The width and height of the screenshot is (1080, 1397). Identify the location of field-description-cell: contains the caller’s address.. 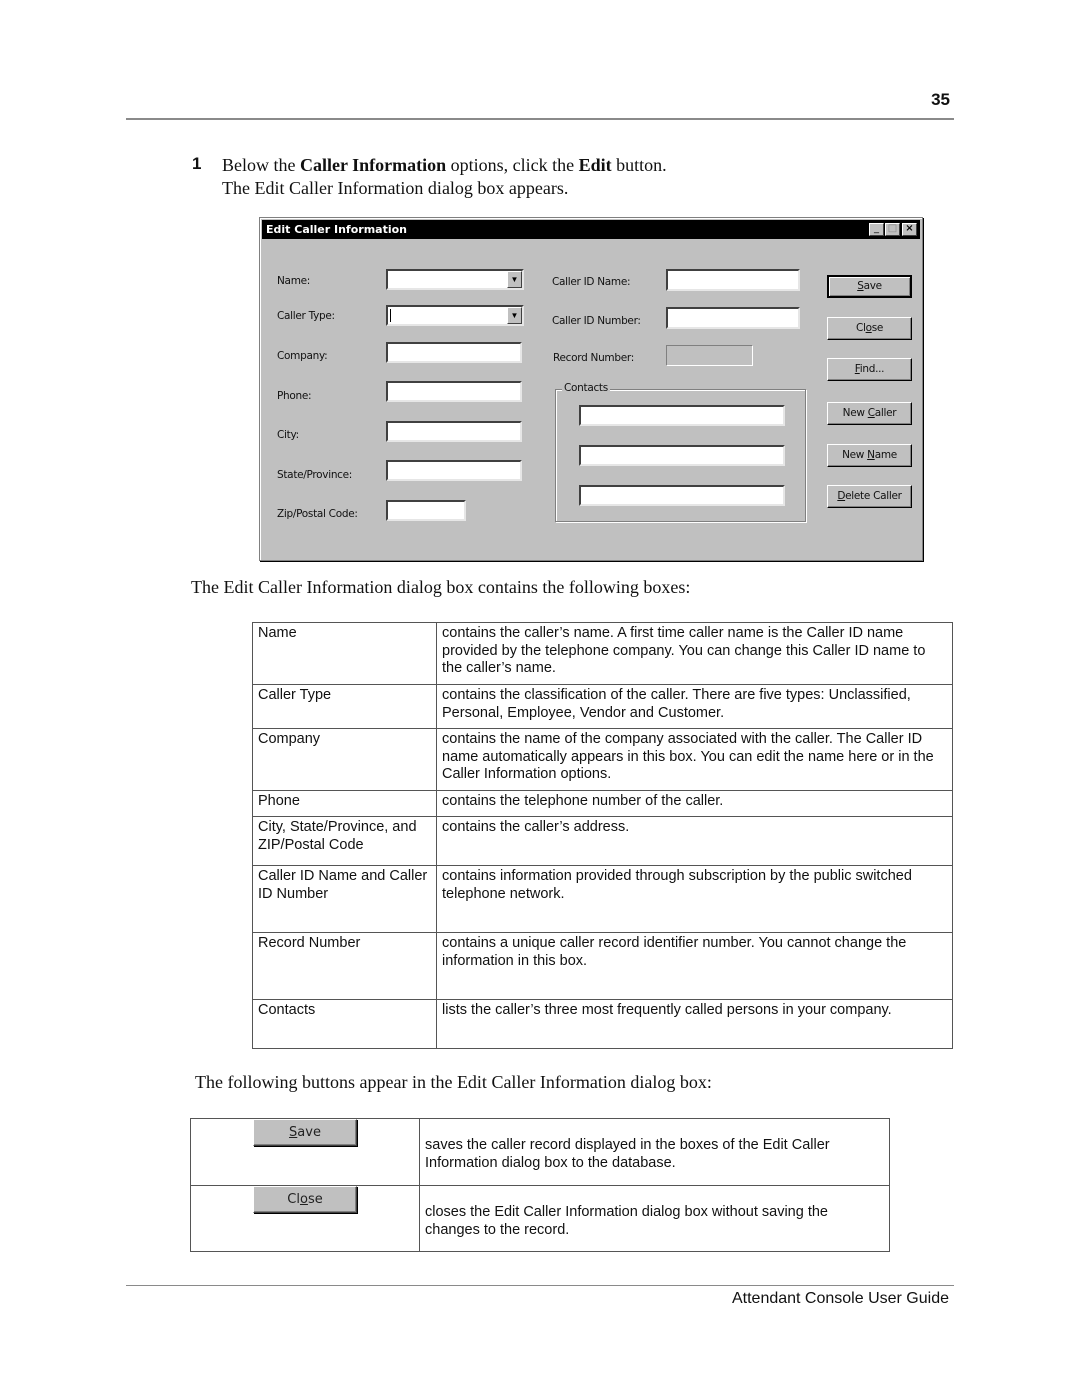
(694, 841).